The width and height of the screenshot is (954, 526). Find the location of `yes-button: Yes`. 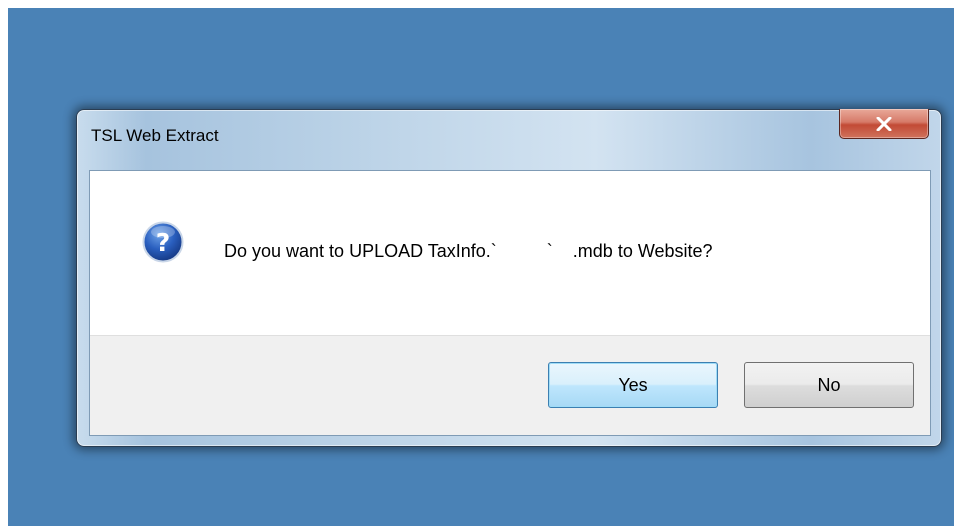

yes-button: Yes is located at coordinates (633, 385).